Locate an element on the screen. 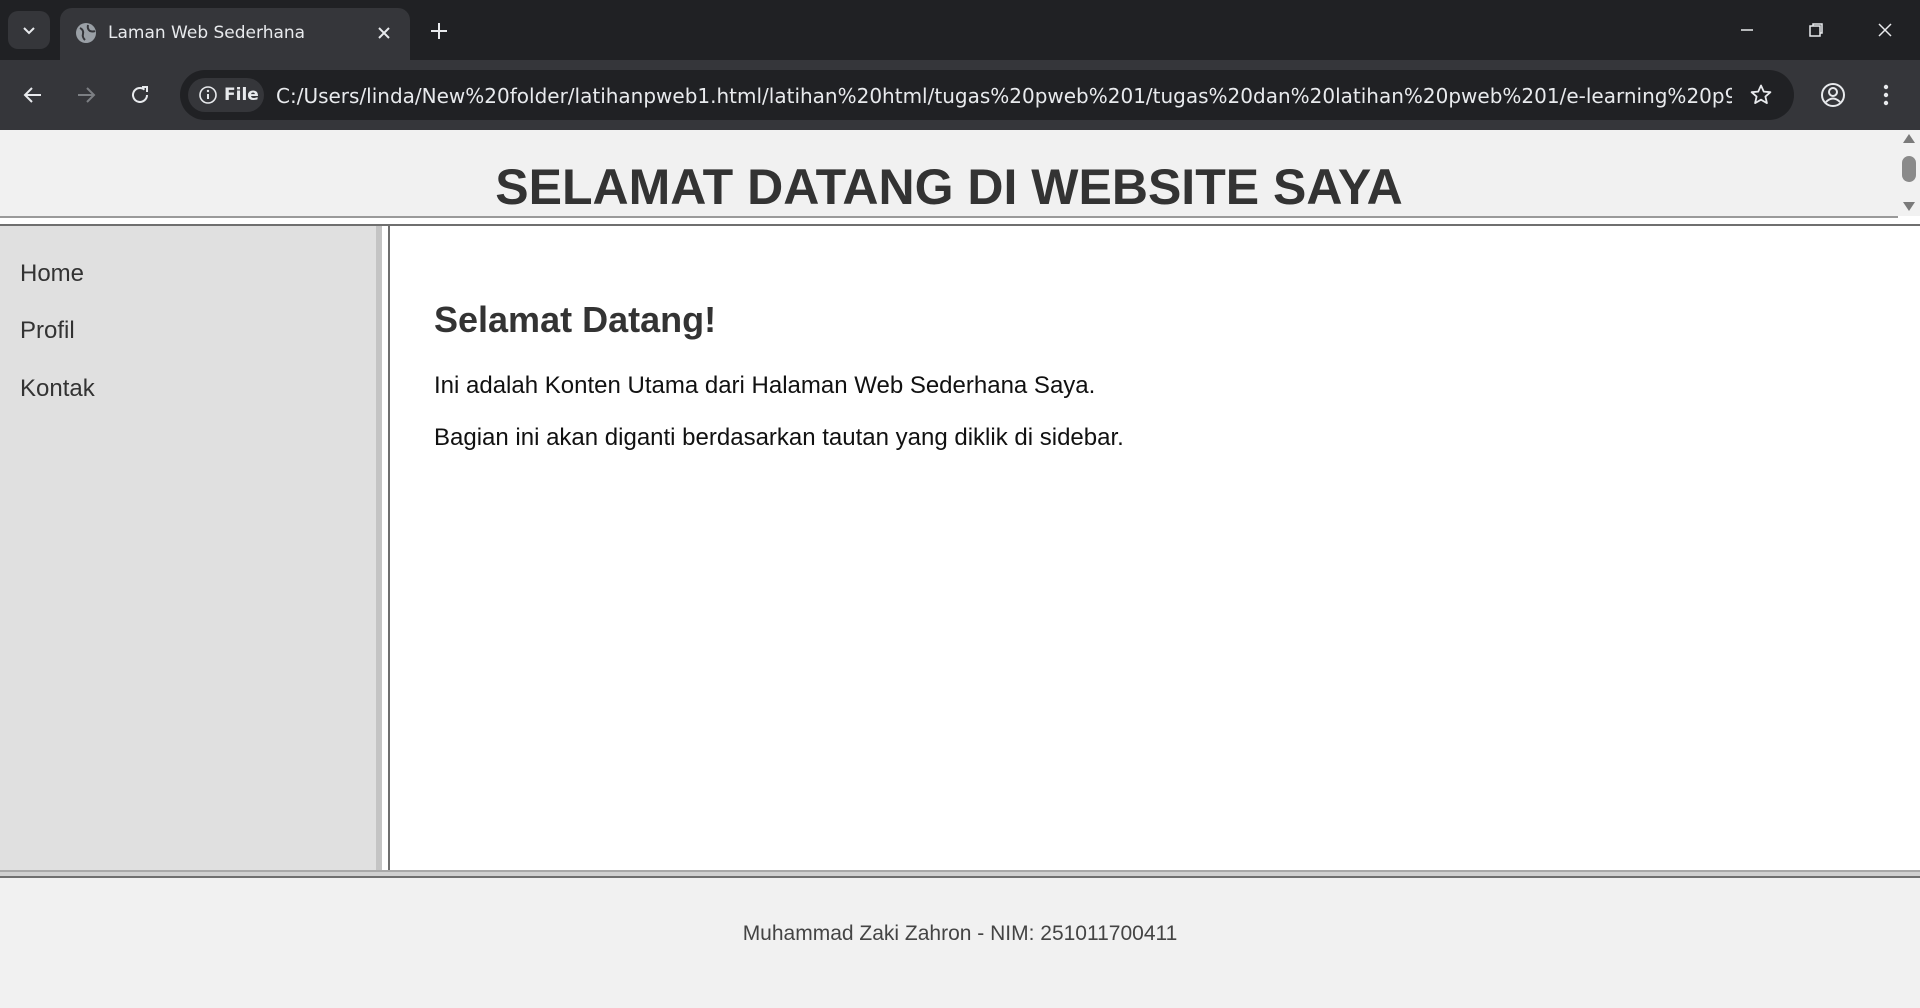  star-icon is located at coordinates (1761, 94).